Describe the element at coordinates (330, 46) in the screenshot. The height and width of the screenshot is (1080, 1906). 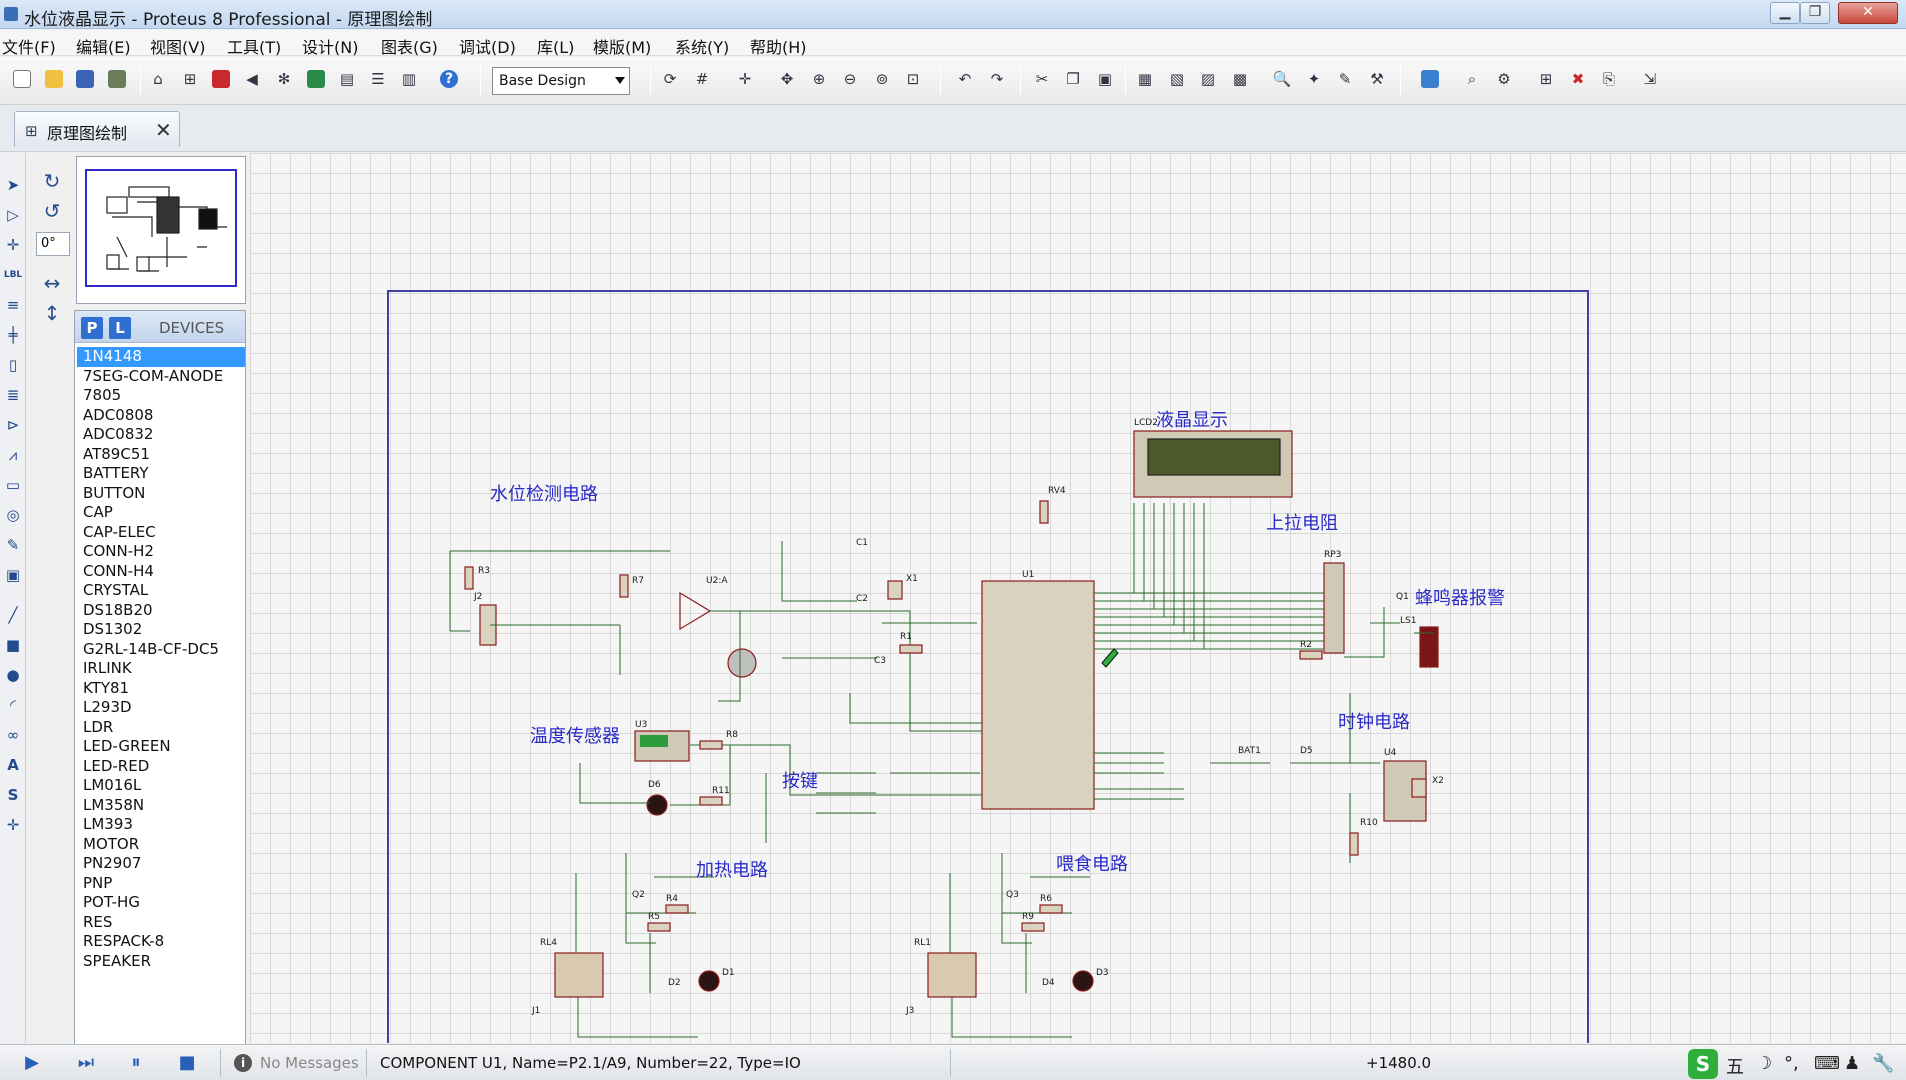
I see `menu-design: 设计(N)` at that location.